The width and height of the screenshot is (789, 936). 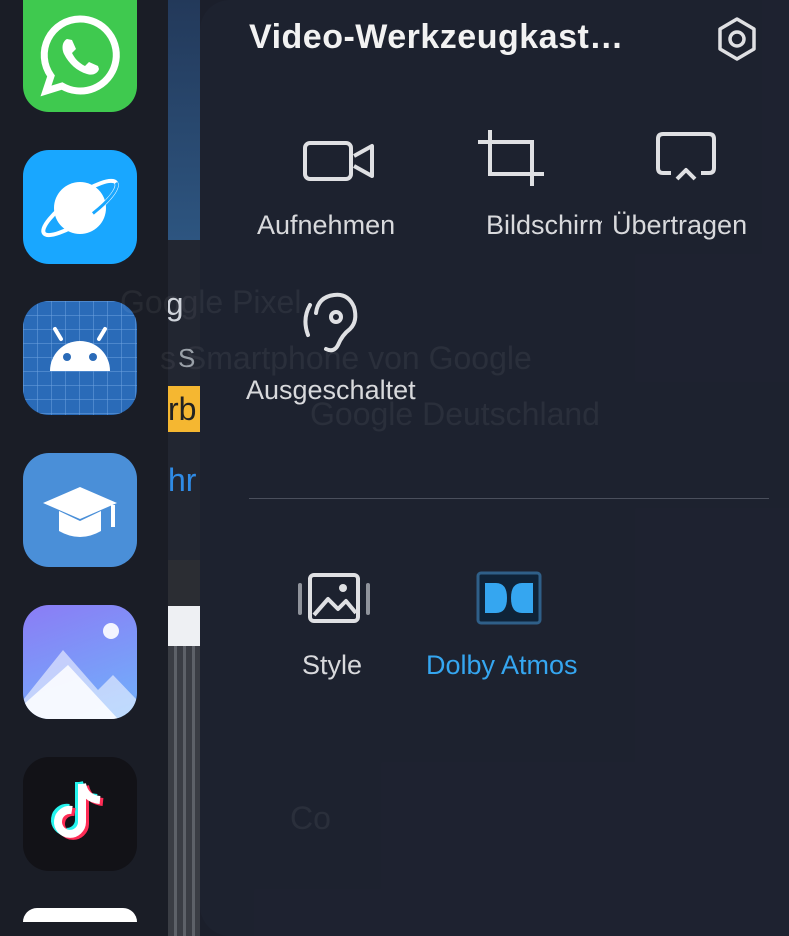 What do you see at coordinates (680, 225) in the screenshot?
I see `cast-label: Übertragen` at bounding box center [680, 225].